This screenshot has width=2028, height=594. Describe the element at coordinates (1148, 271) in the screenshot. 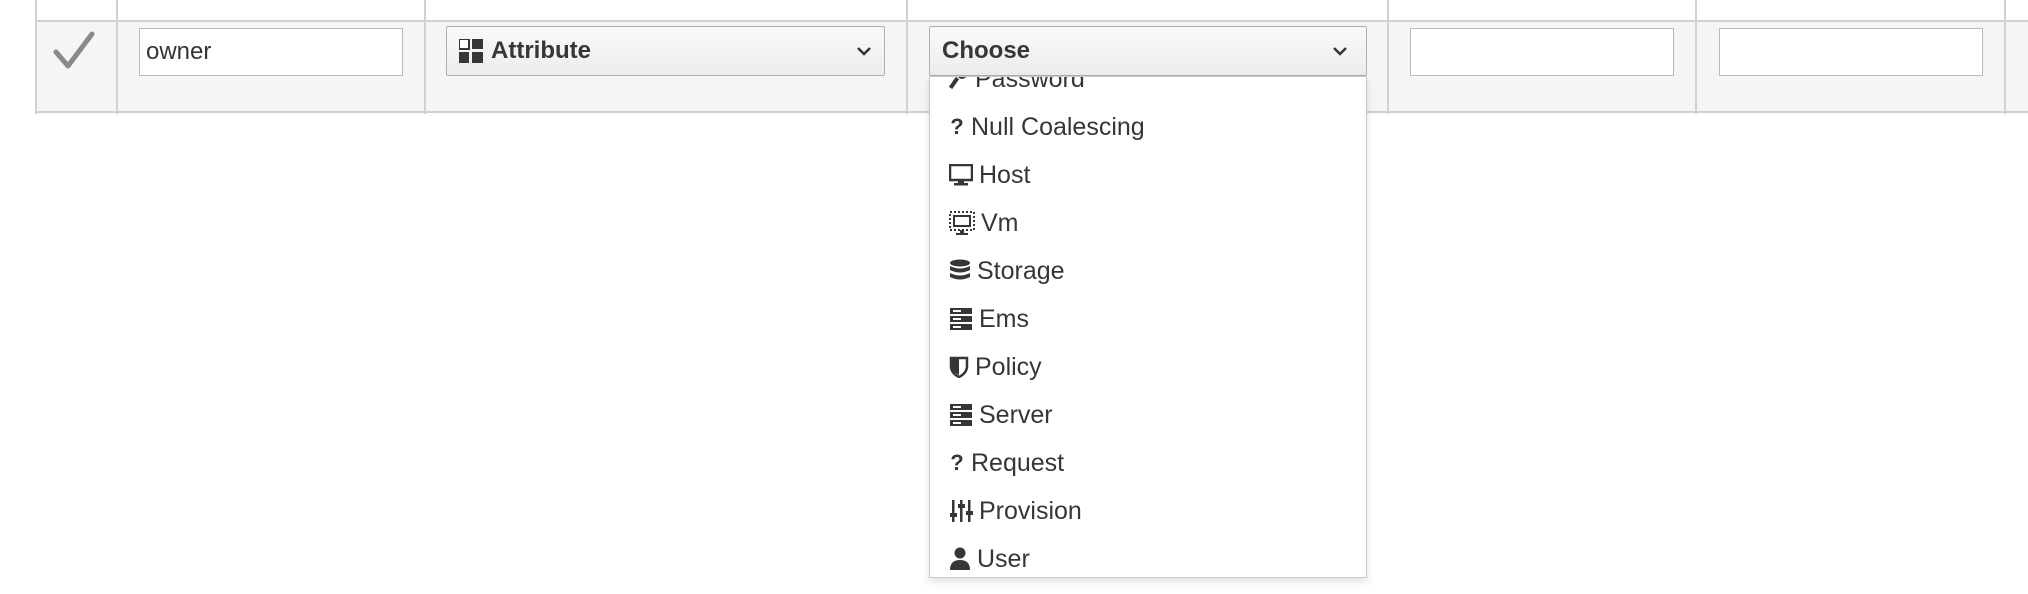

I see `dropdown-item-storage: Storage` at that location.